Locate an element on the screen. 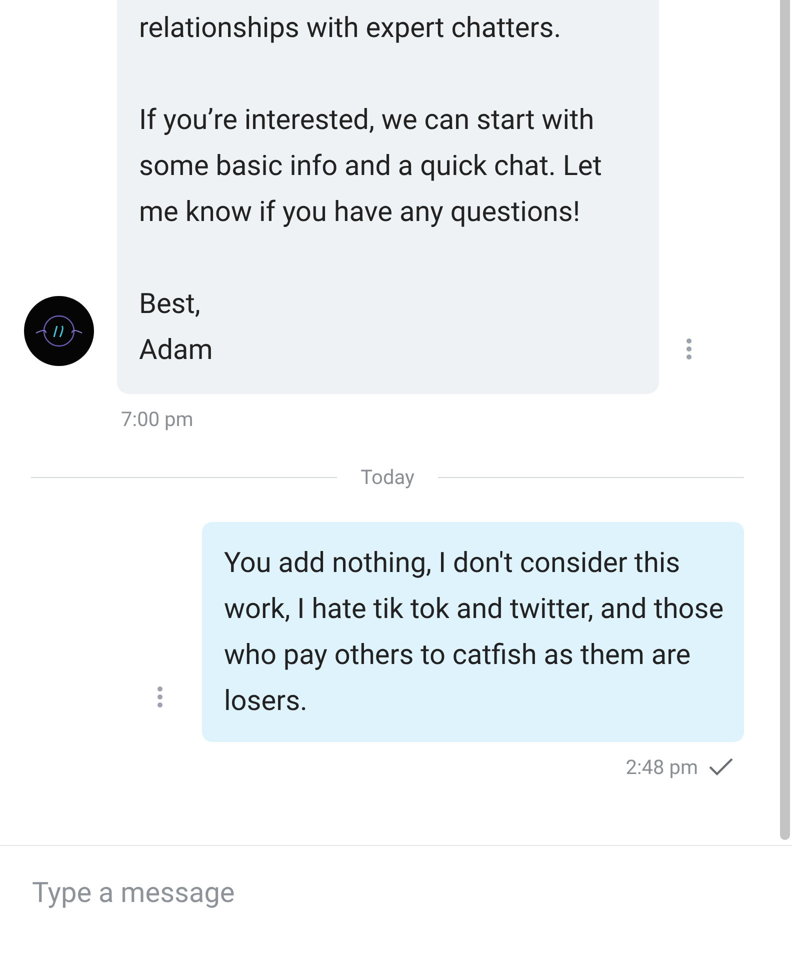 Image resolution: width=792 pixels, height=960 pixels. message-text: Best, Adam is located at coordinates (176, 327).